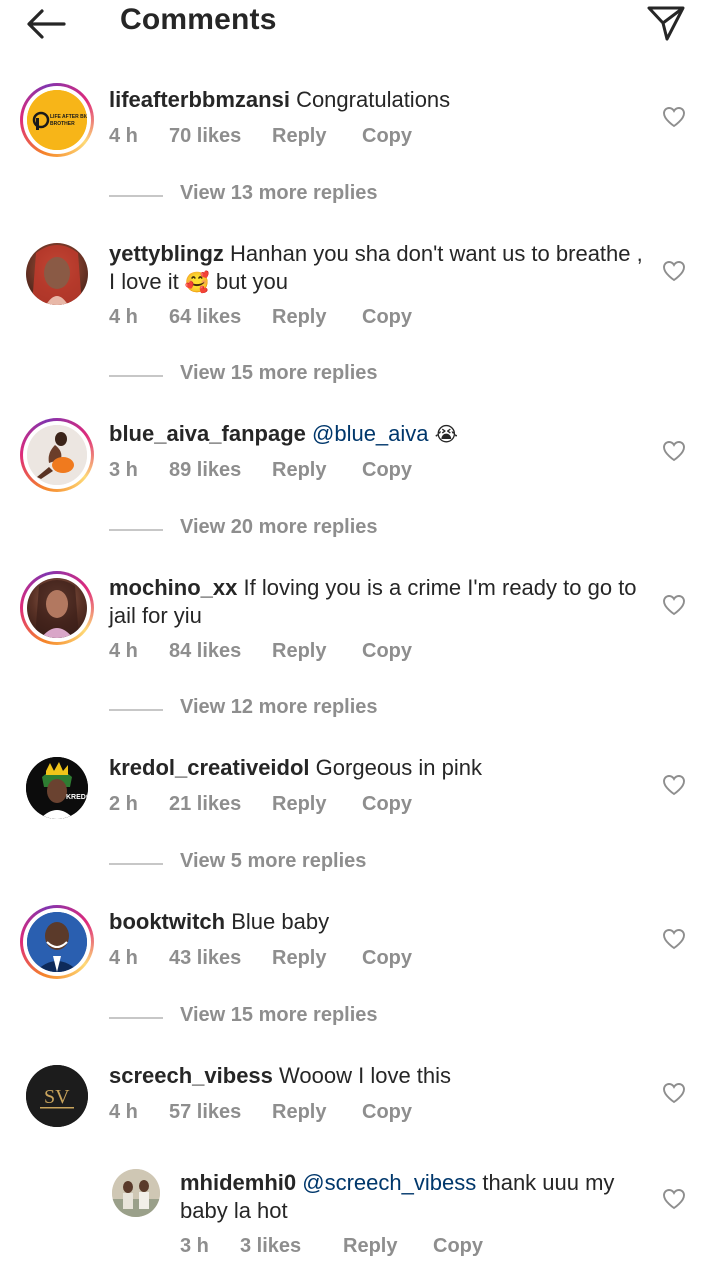  Describe the element at coordinates (205, 804) in the screenshot. I see `comment-likes: 21 likes` at that location.